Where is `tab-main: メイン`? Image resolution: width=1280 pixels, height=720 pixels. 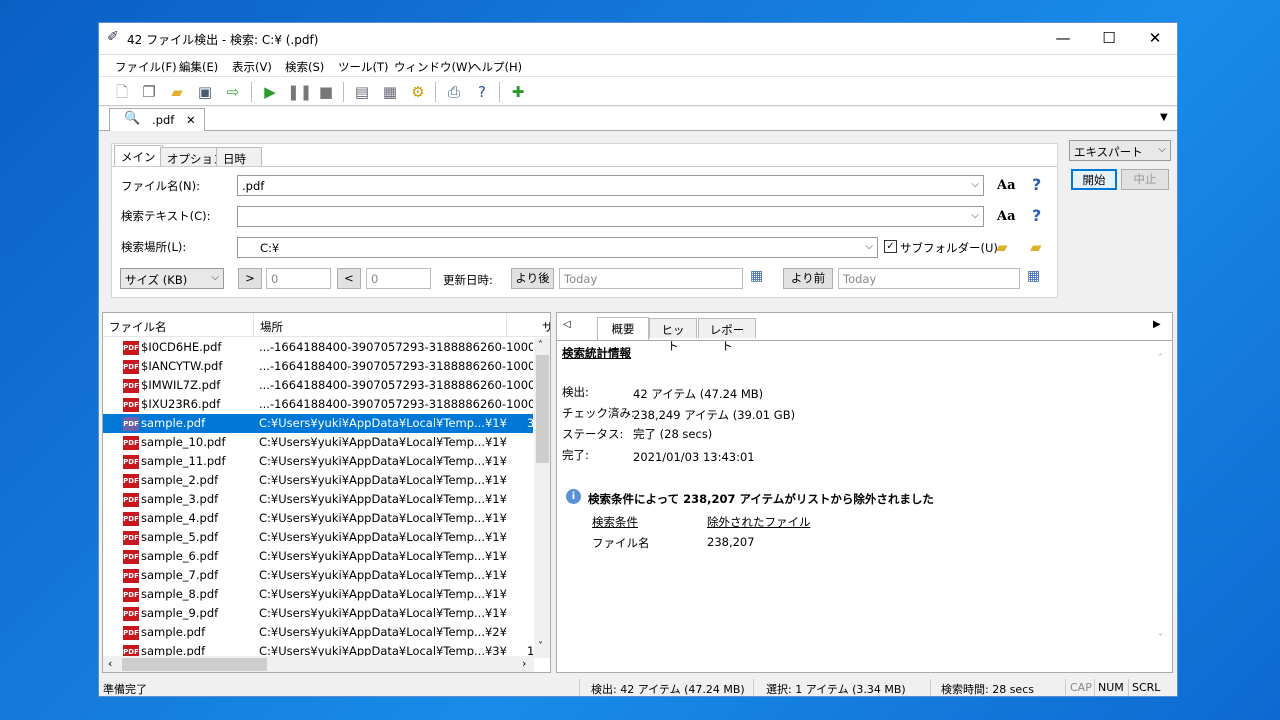 tab-main: メイン is located at coordinates (138, 155).